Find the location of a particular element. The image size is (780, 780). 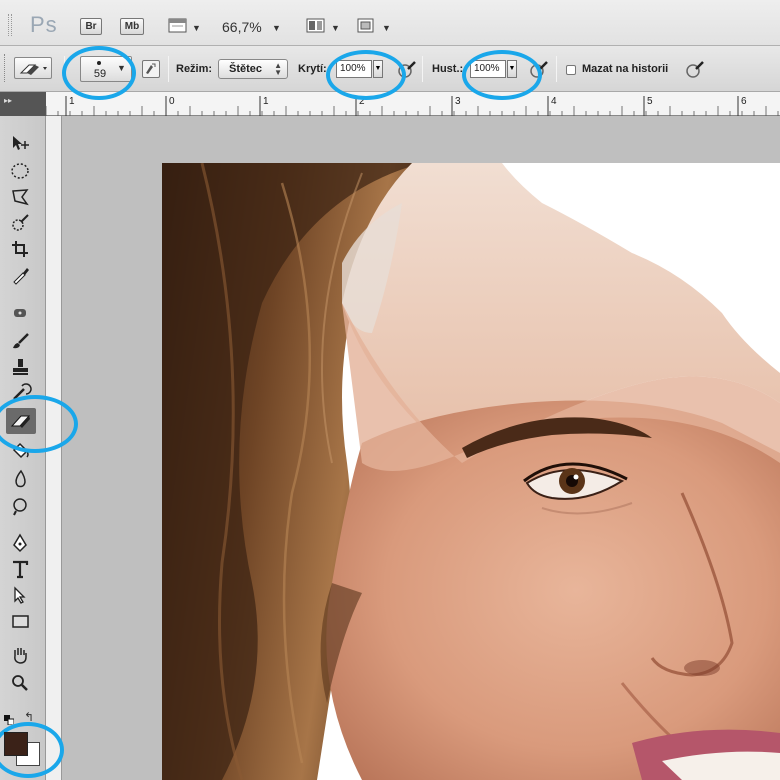

swap-colors-icon: ↰ is located at coordinates (29, 717).